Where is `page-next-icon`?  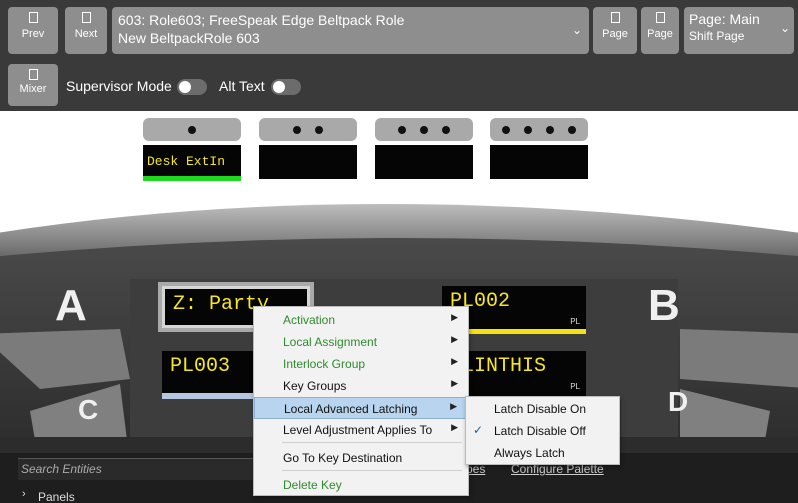
page-next-icon is located at coordinates (660, 17).